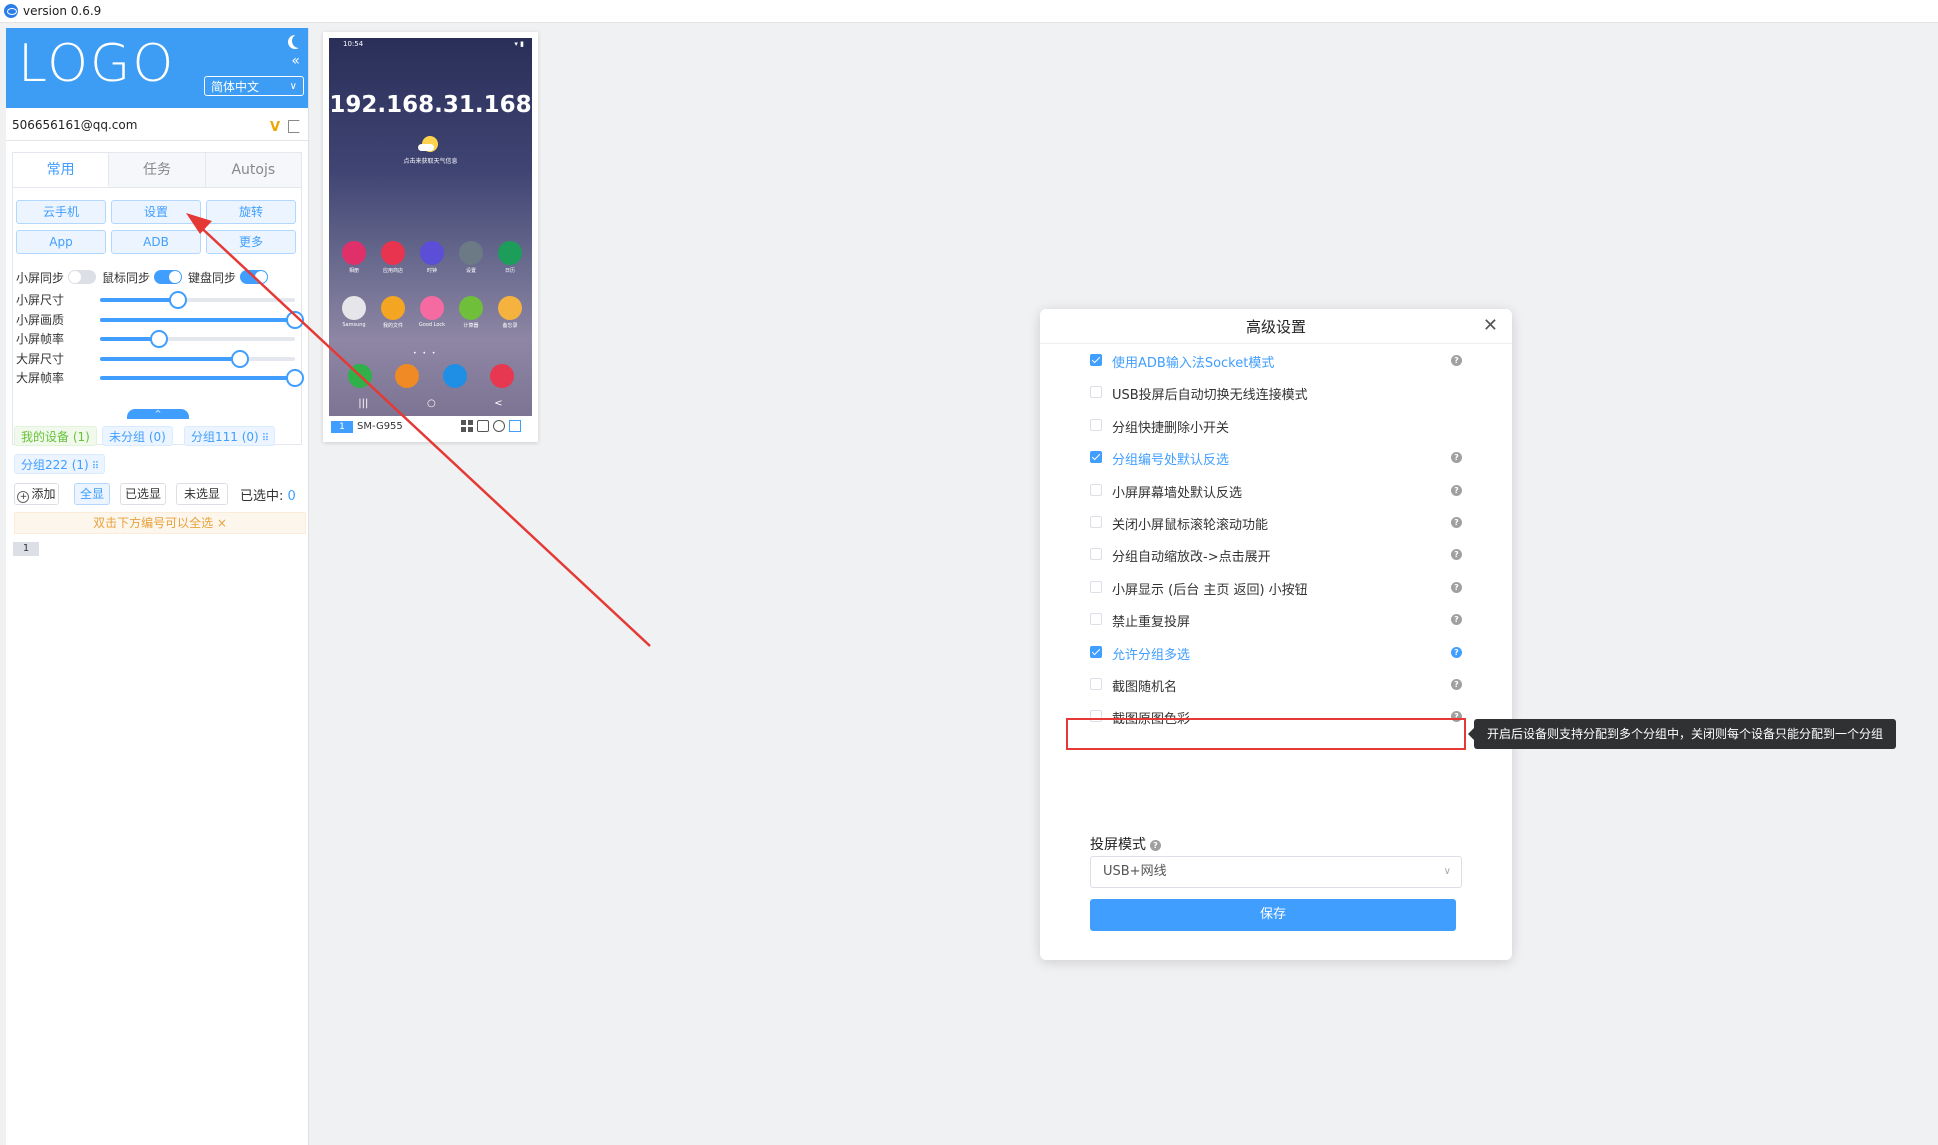  I want to click on device-index-badge: 1, so click(342, 427).